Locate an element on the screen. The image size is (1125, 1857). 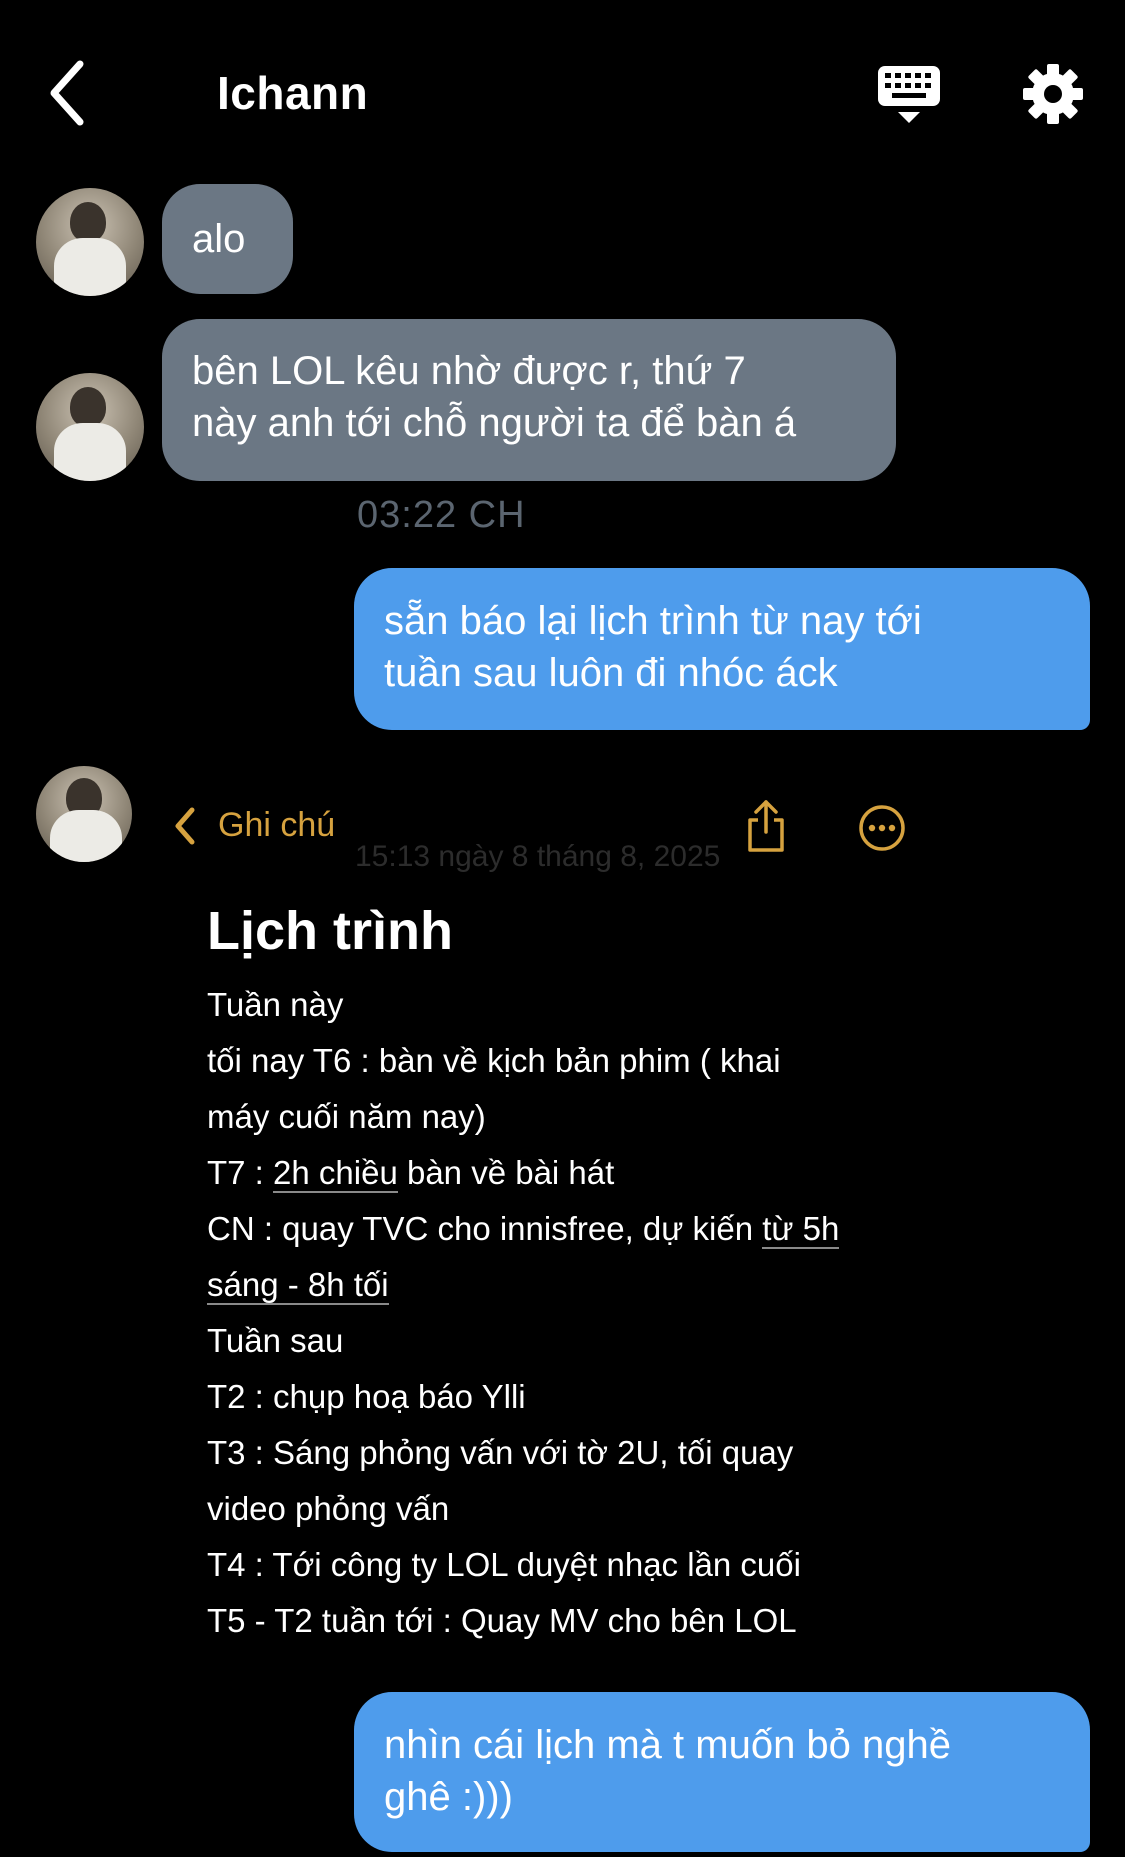
note-line: tối nay T6 : bàn về kịch bản phim ( khai is located at coordinates (494, 1060).